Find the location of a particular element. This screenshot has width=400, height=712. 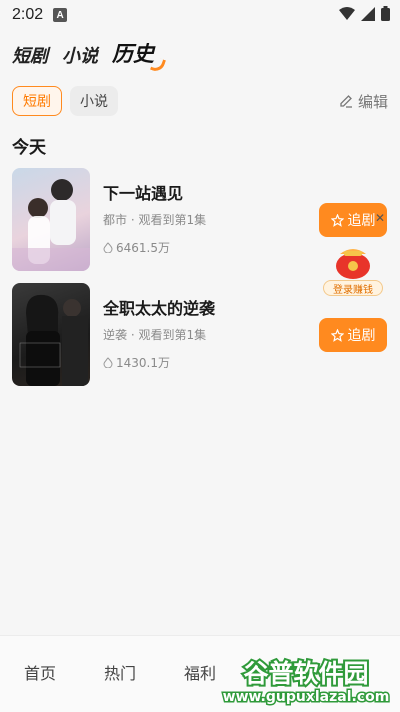

filter-chip-short-drama: 短剧 is located at coordinates (37, 101).